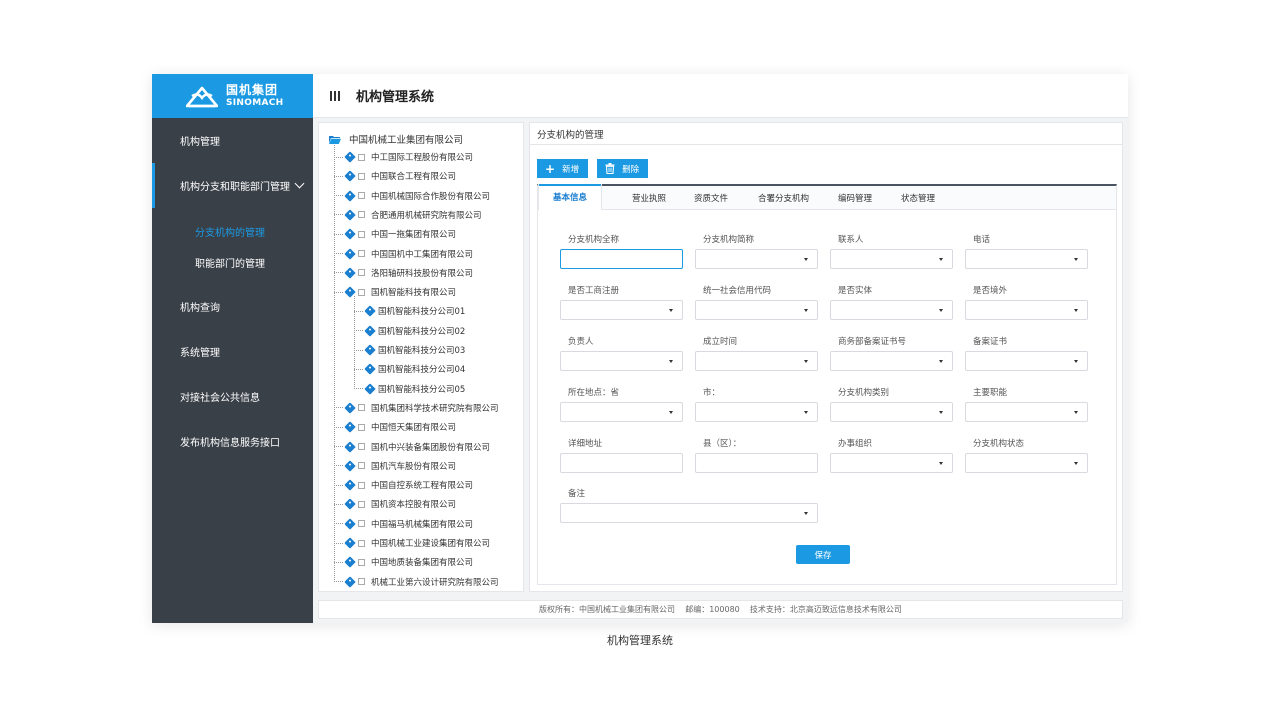 The image size is (1280, 720). I want to click on tree-child-node: 国机智能科技分公司05, so click(409, 389).